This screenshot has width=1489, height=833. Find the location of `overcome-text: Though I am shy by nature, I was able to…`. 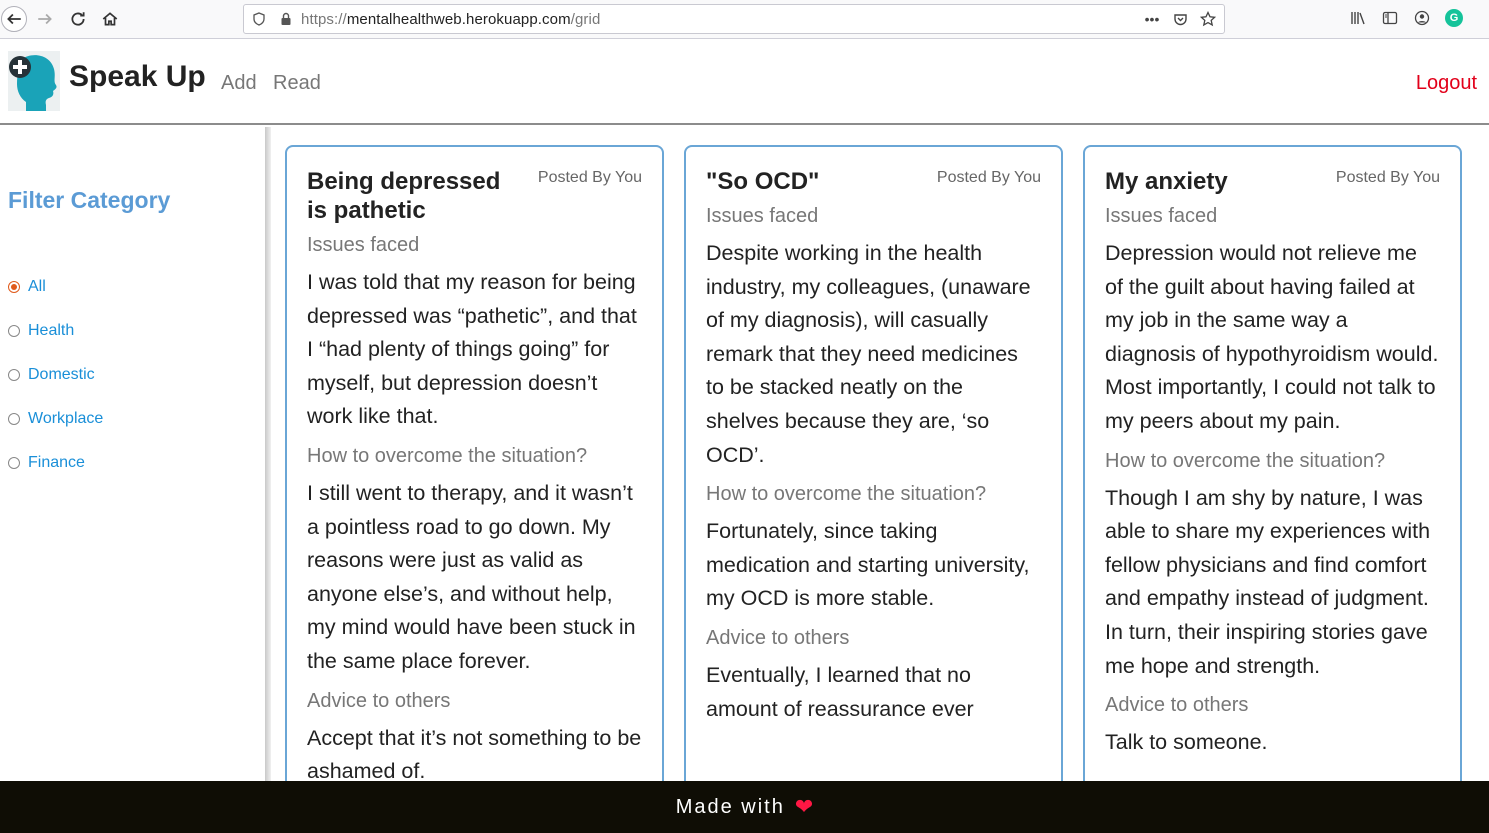

overcome-text: Though I am shy by nature, I was able to… is located at coordinates (1268, 581).